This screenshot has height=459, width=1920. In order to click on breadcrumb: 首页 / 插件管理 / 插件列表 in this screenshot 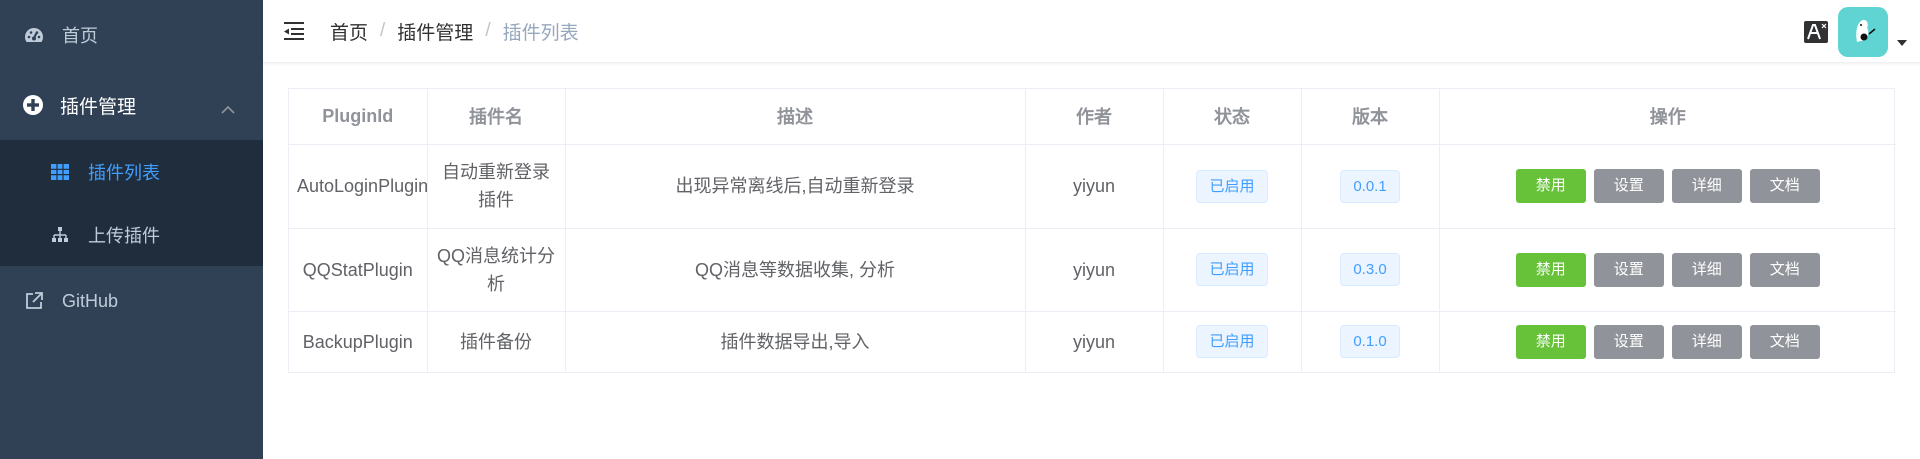, I will do `click(454, 31)`.